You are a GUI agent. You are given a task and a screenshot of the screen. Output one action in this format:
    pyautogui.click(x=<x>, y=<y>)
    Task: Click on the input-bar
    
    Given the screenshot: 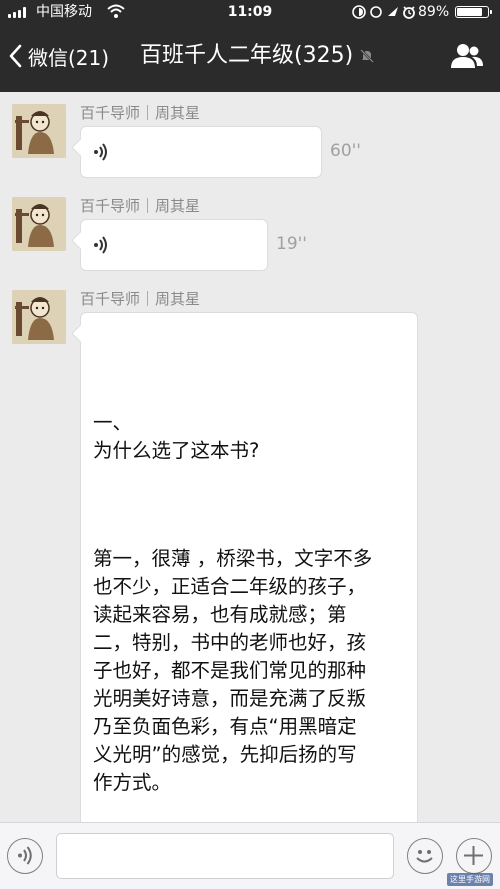 What is the action you would take?
    pyautogui.click(x=250, y=855)
    